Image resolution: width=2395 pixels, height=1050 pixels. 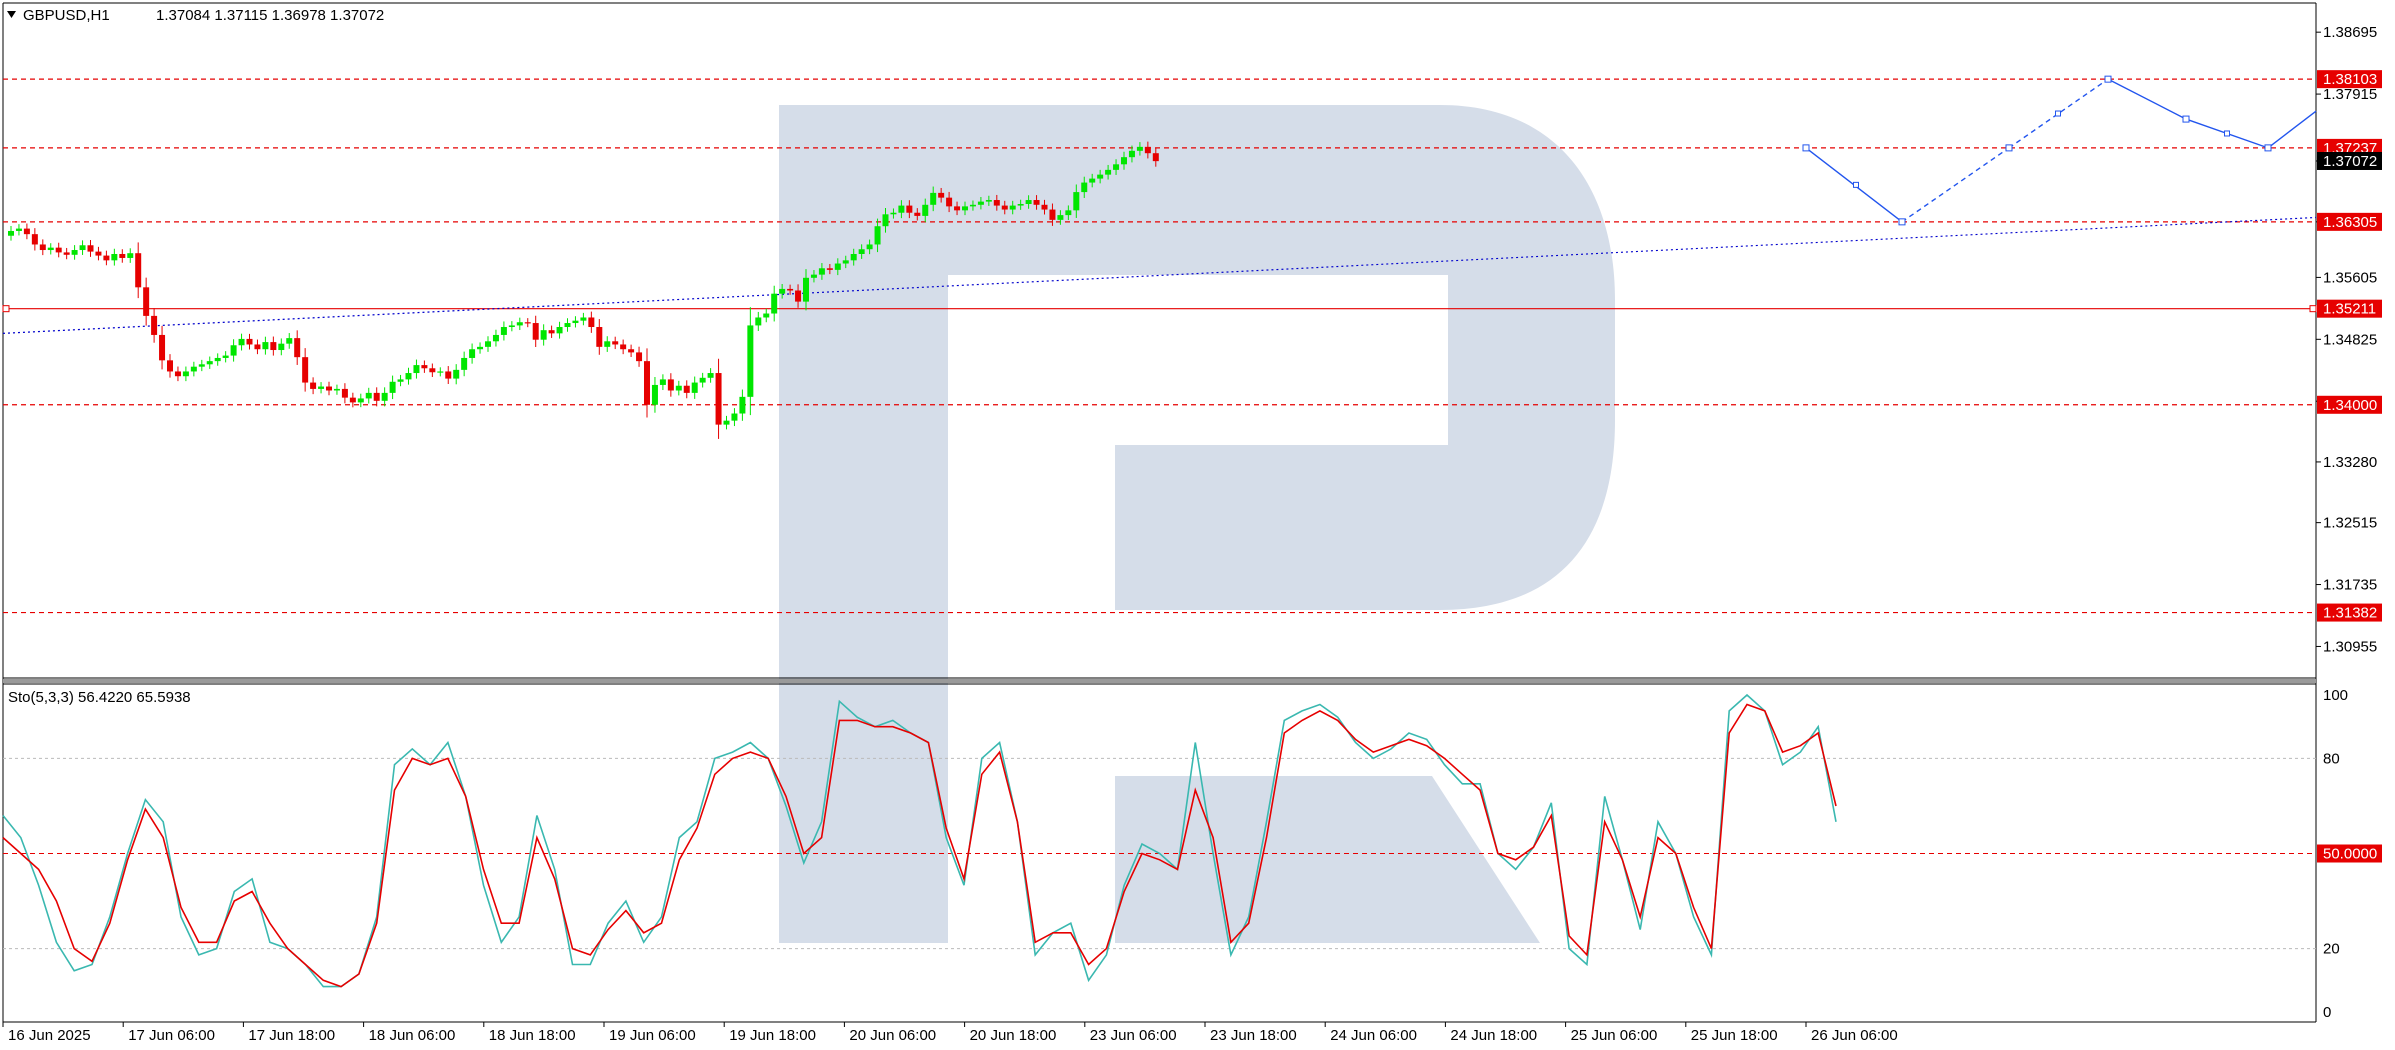 I want to click on triangle-down-icon, so click(x=11, y=14).